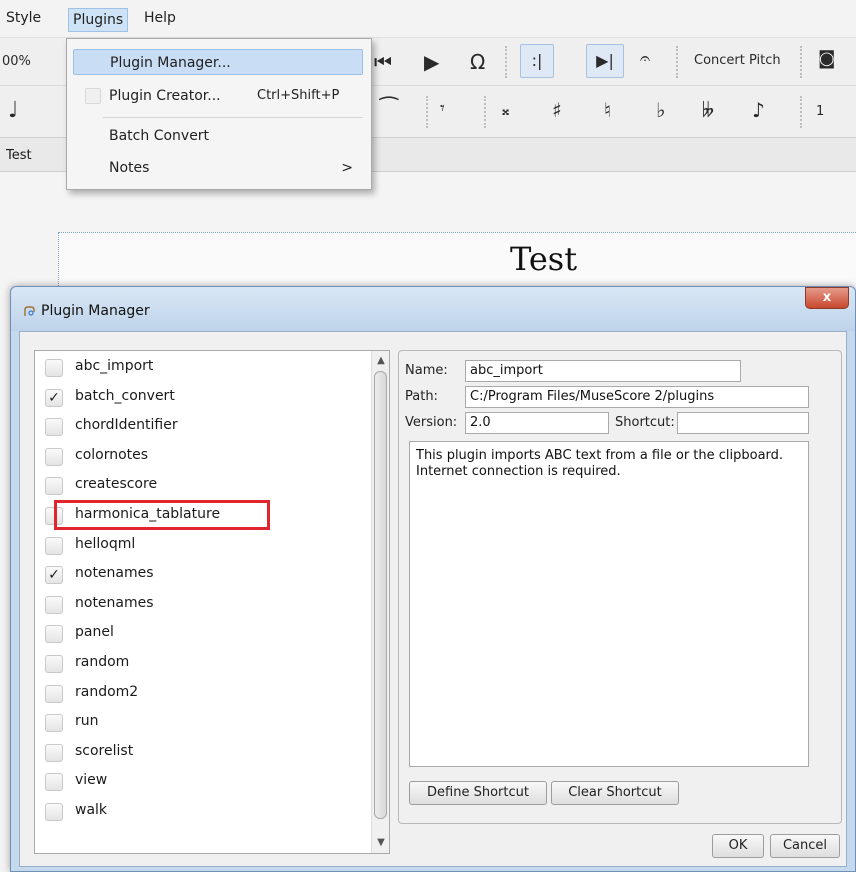 The height and width of the screenshot is (872, 856). What do you see at coordinates (205, 397) in the screenshot?
I see `plugin-list-item: ✓ batch_convert` at bounding box center [205, 397].